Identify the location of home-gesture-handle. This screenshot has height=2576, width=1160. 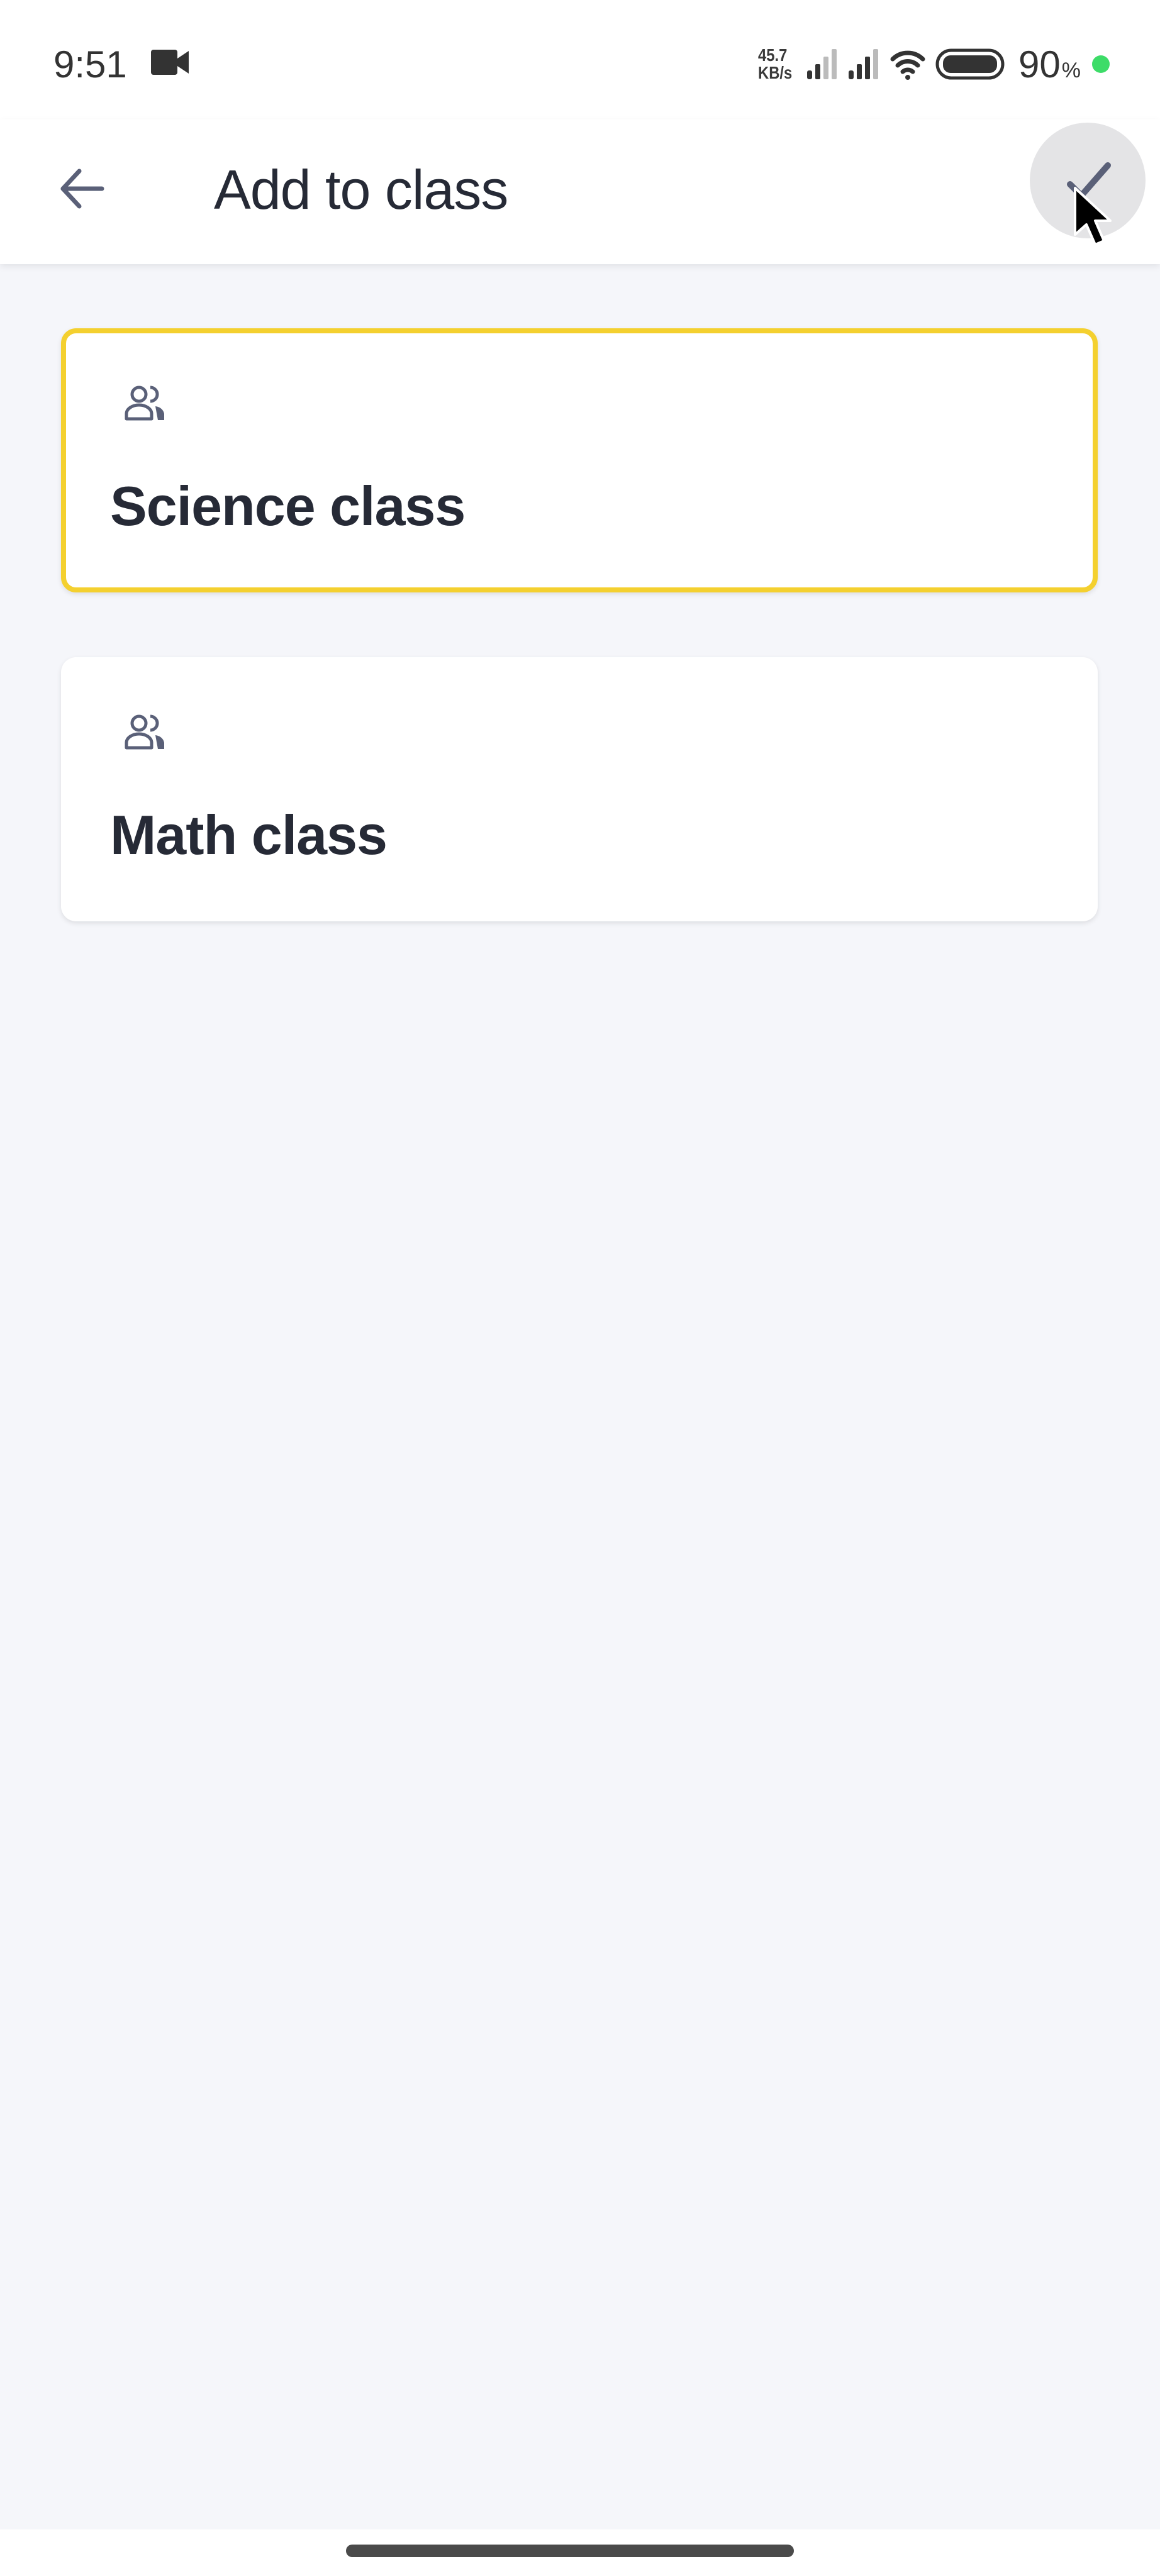
(570, 2551).